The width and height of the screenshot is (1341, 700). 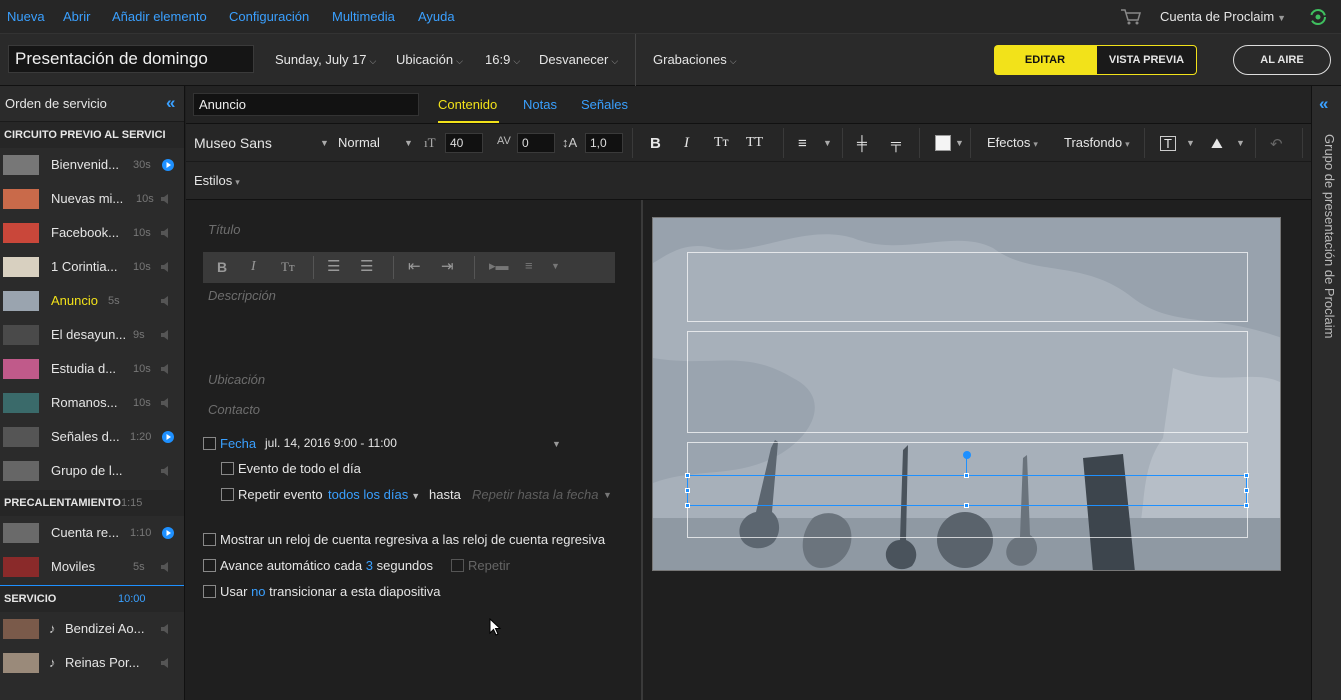 What do you see at coordinates (535, 494) in the screenshot?
I see `repeat-until-field: Repetir hasta la fecha` at bounding box center [535, 494].